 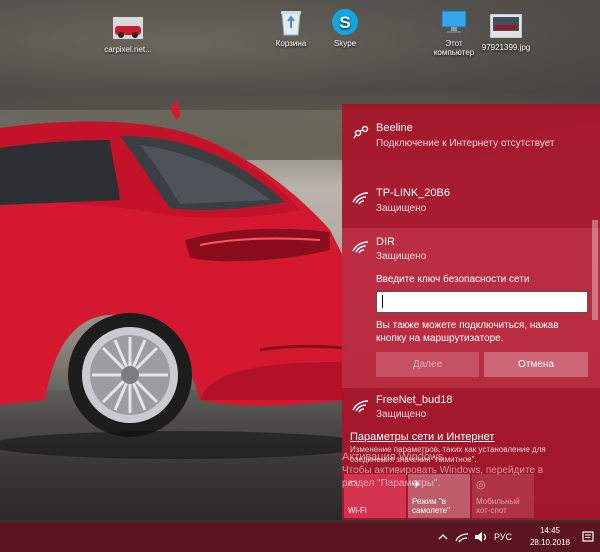 I want to click on taskbar-clock: 14:45 28.10.2018, so click(x=550, y=537).